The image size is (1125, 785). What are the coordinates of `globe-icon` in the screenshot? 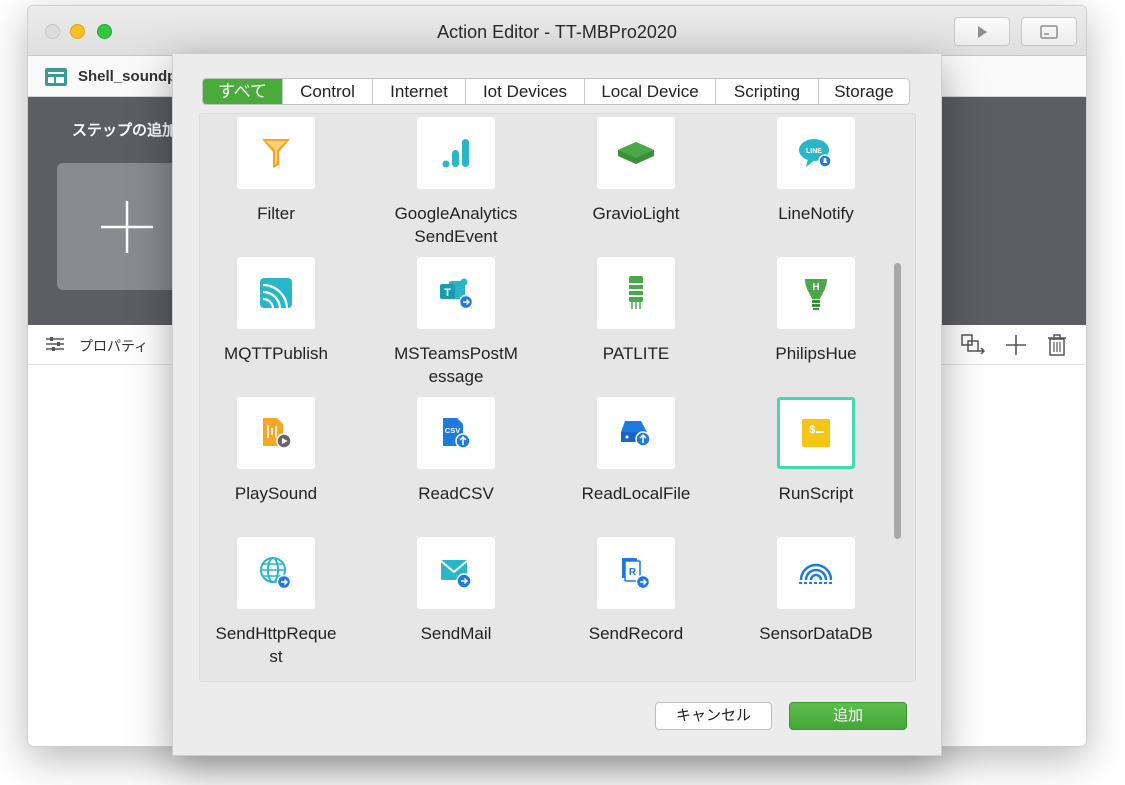 It's located at (276, 573).